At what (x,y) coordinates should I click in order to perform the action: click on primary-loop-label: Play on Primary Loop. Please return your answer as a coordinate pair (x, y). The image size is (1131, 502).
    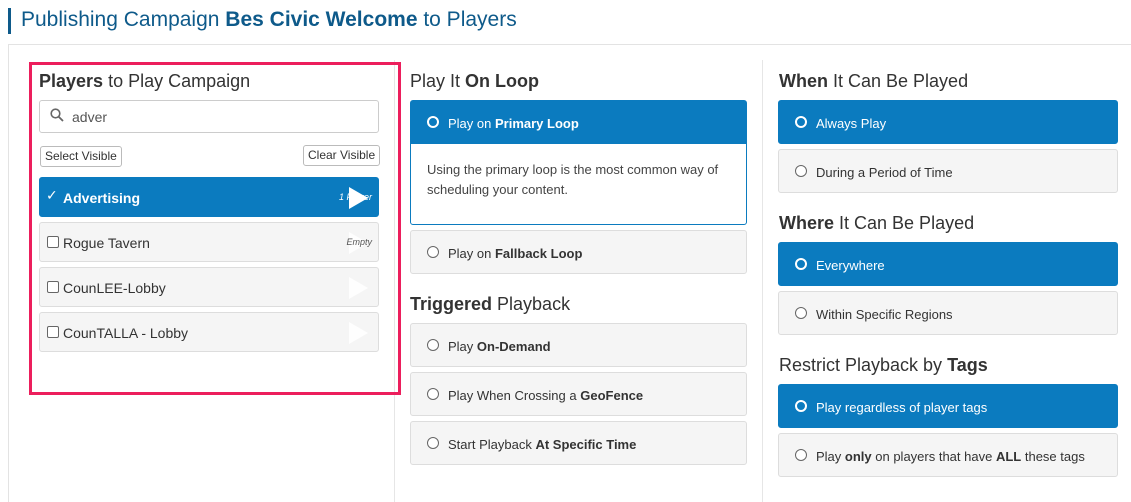
    Looking at the image, I should click on (513, 123).